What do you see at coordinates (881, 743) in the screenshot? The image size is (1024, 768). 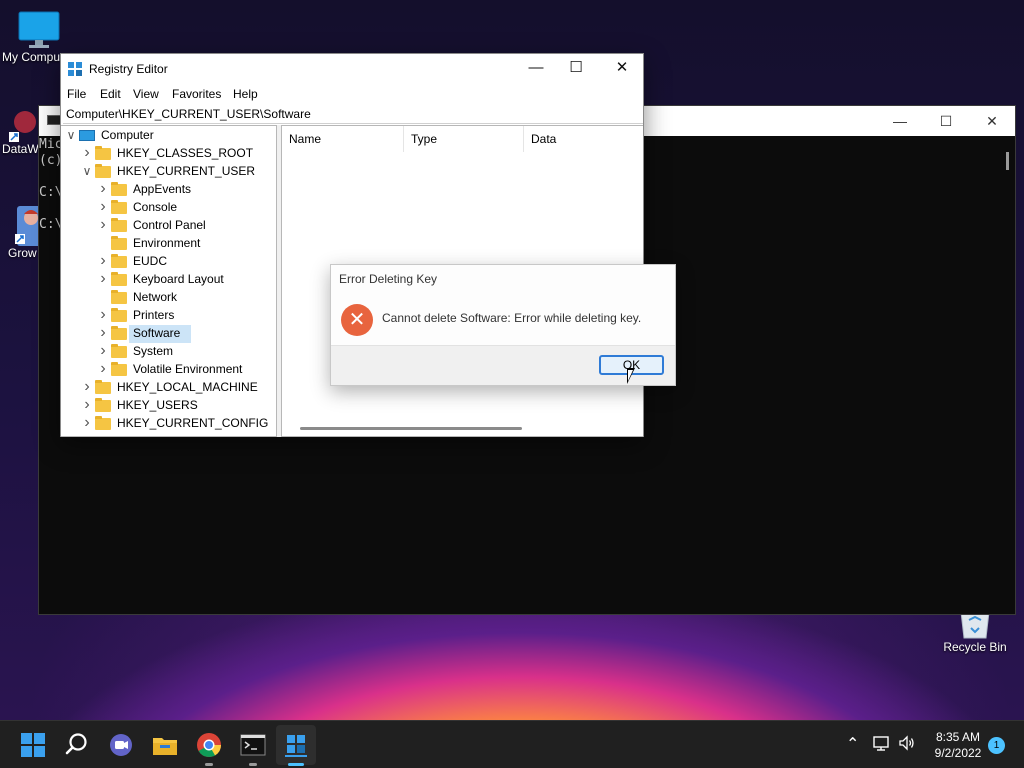 I see `network-icon` at bounding box center [881, 743].